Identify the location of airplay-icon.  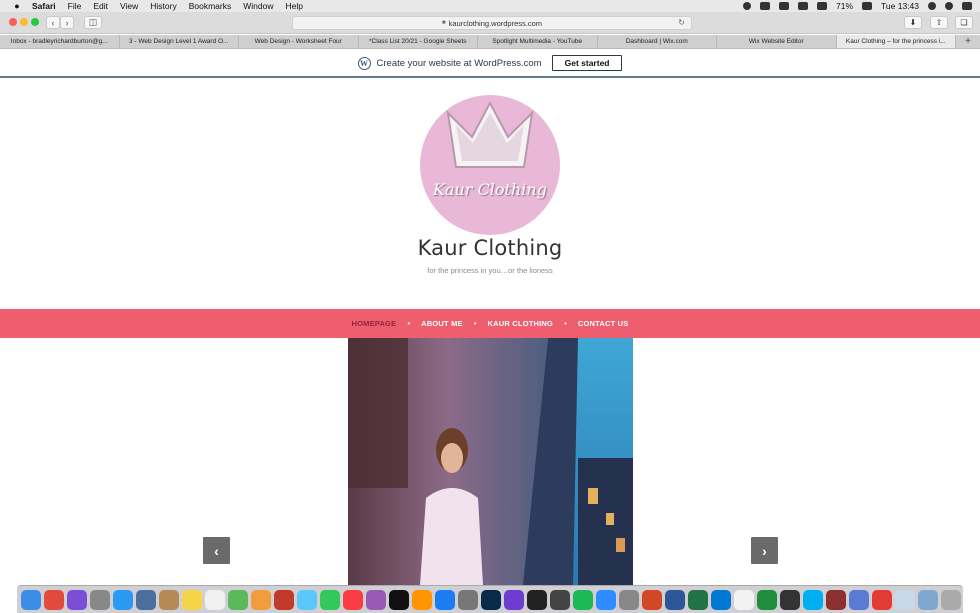
(822, 6).